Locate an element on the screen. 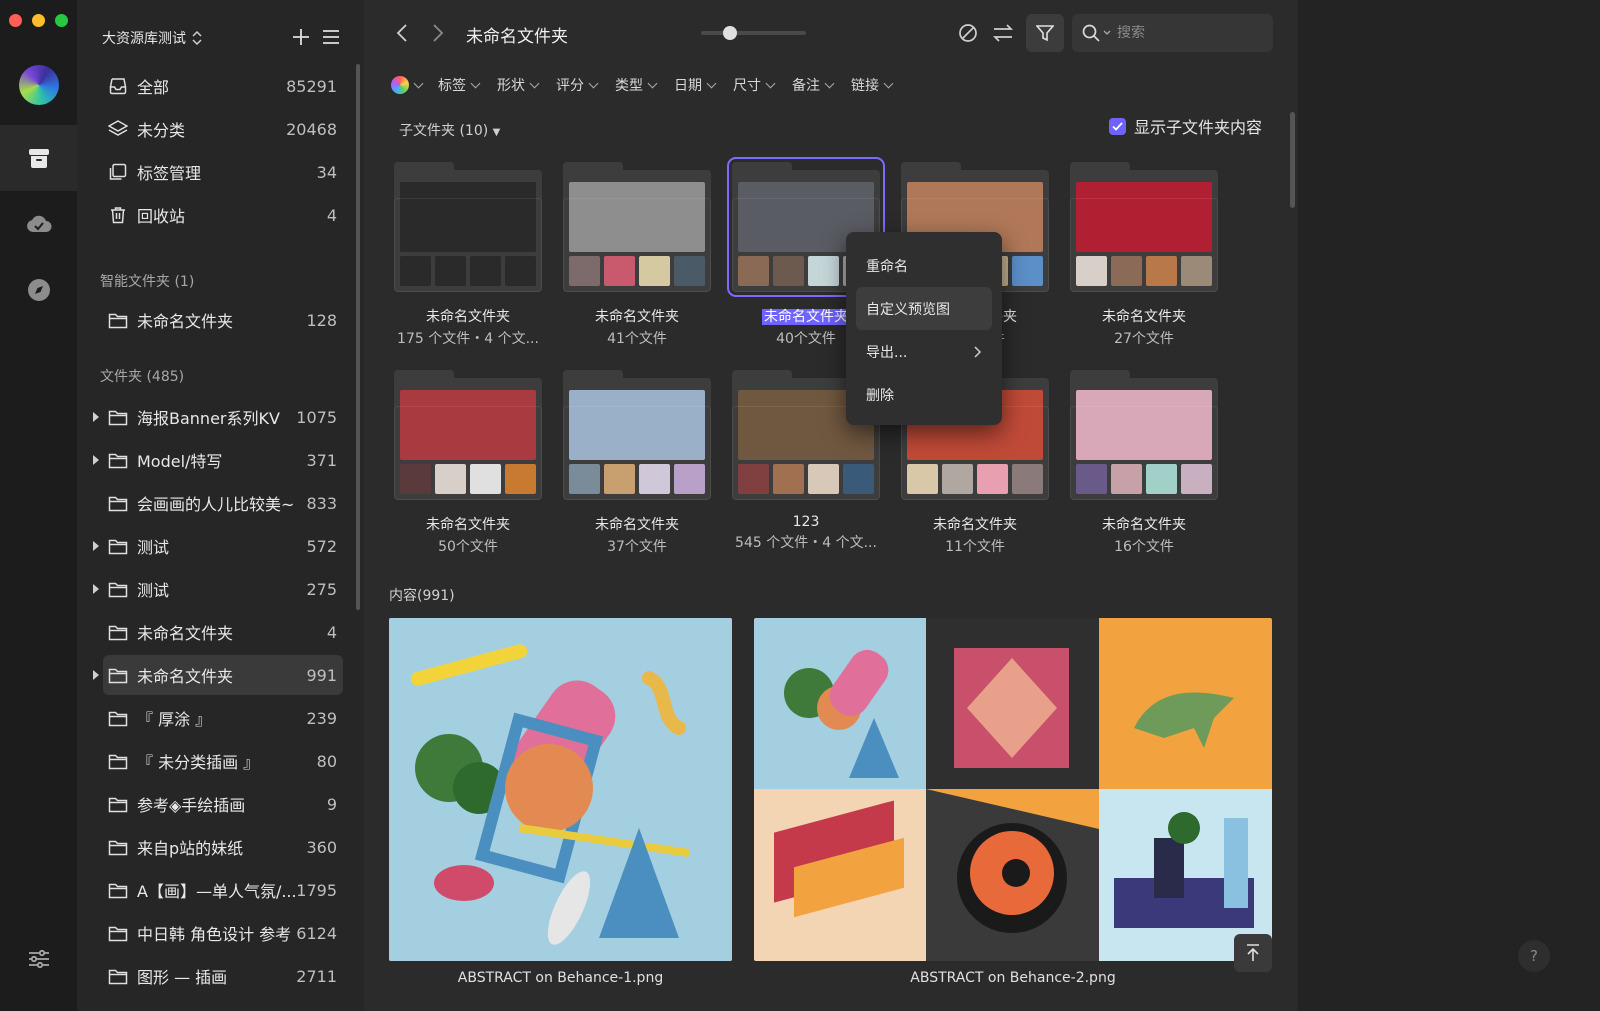  zoom-slider is located at coordinates (753, 33).